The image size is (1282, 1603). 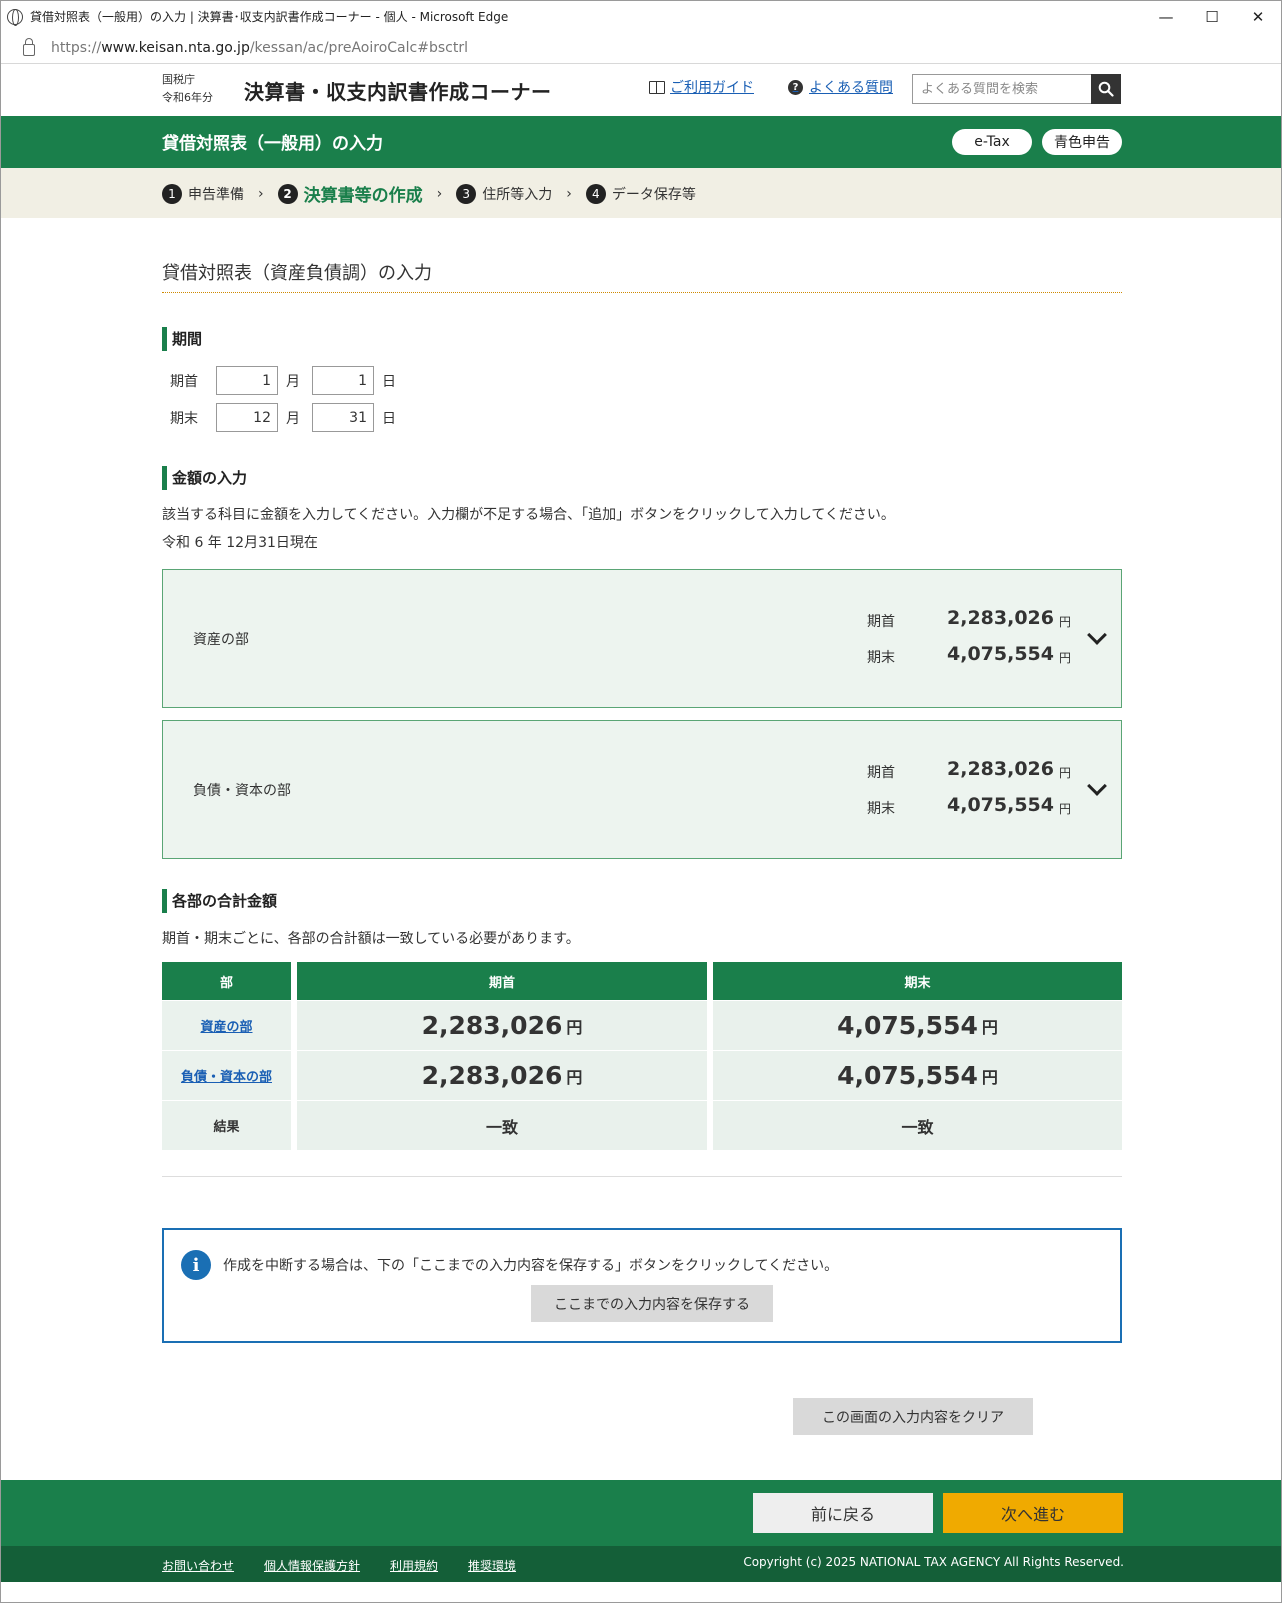 I want to click on step-number: 1, so click(x=172, y=193).